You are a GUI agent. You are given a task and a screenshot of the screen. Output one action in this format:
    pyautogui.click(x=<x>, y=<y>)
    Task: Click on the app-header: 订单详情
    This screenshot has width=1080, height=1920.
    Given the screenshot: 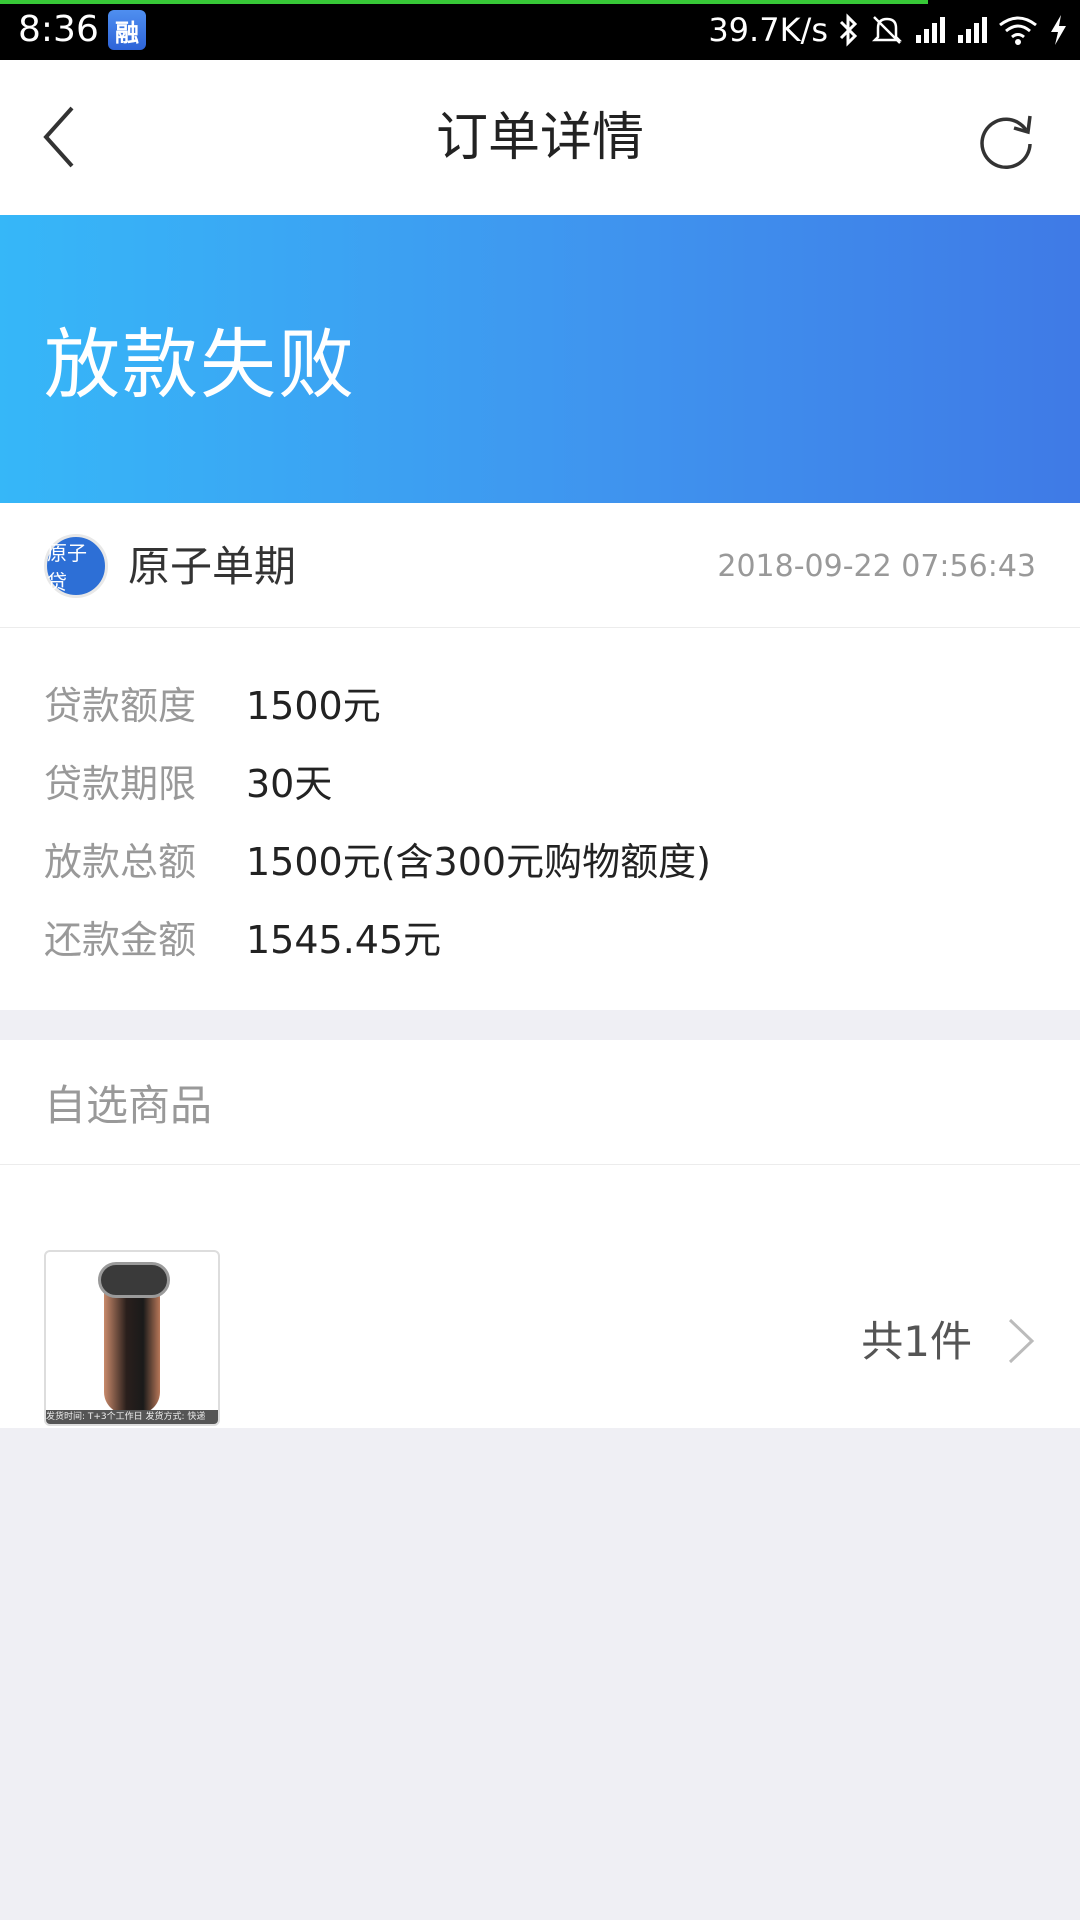 What is the action you would take?
    pyautogui.click(x=540, y=137)
    